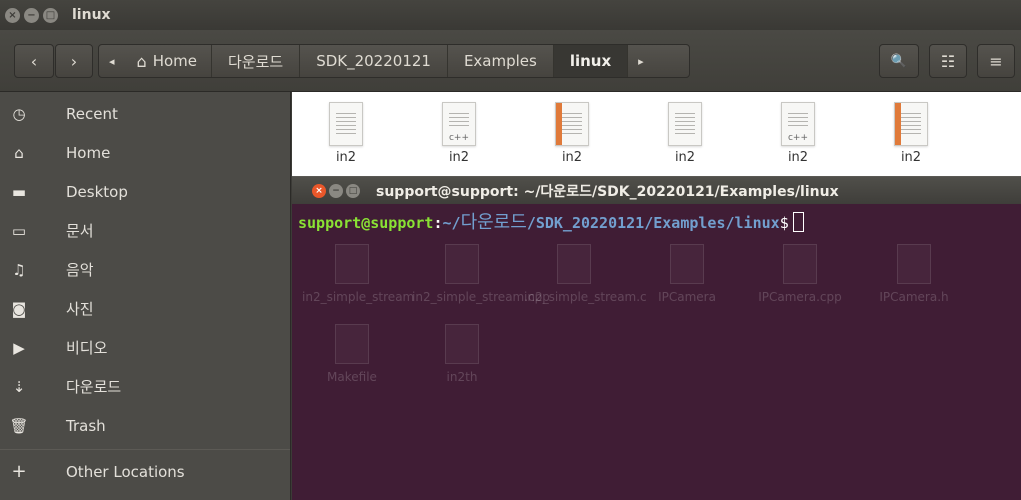 Image resolution: width=1021 pixels, height=500 pixels. What do you see at coordinates (462, 354) in the screenshot?
I see `ghost-file: in2th` at bounding box center [462, 354].